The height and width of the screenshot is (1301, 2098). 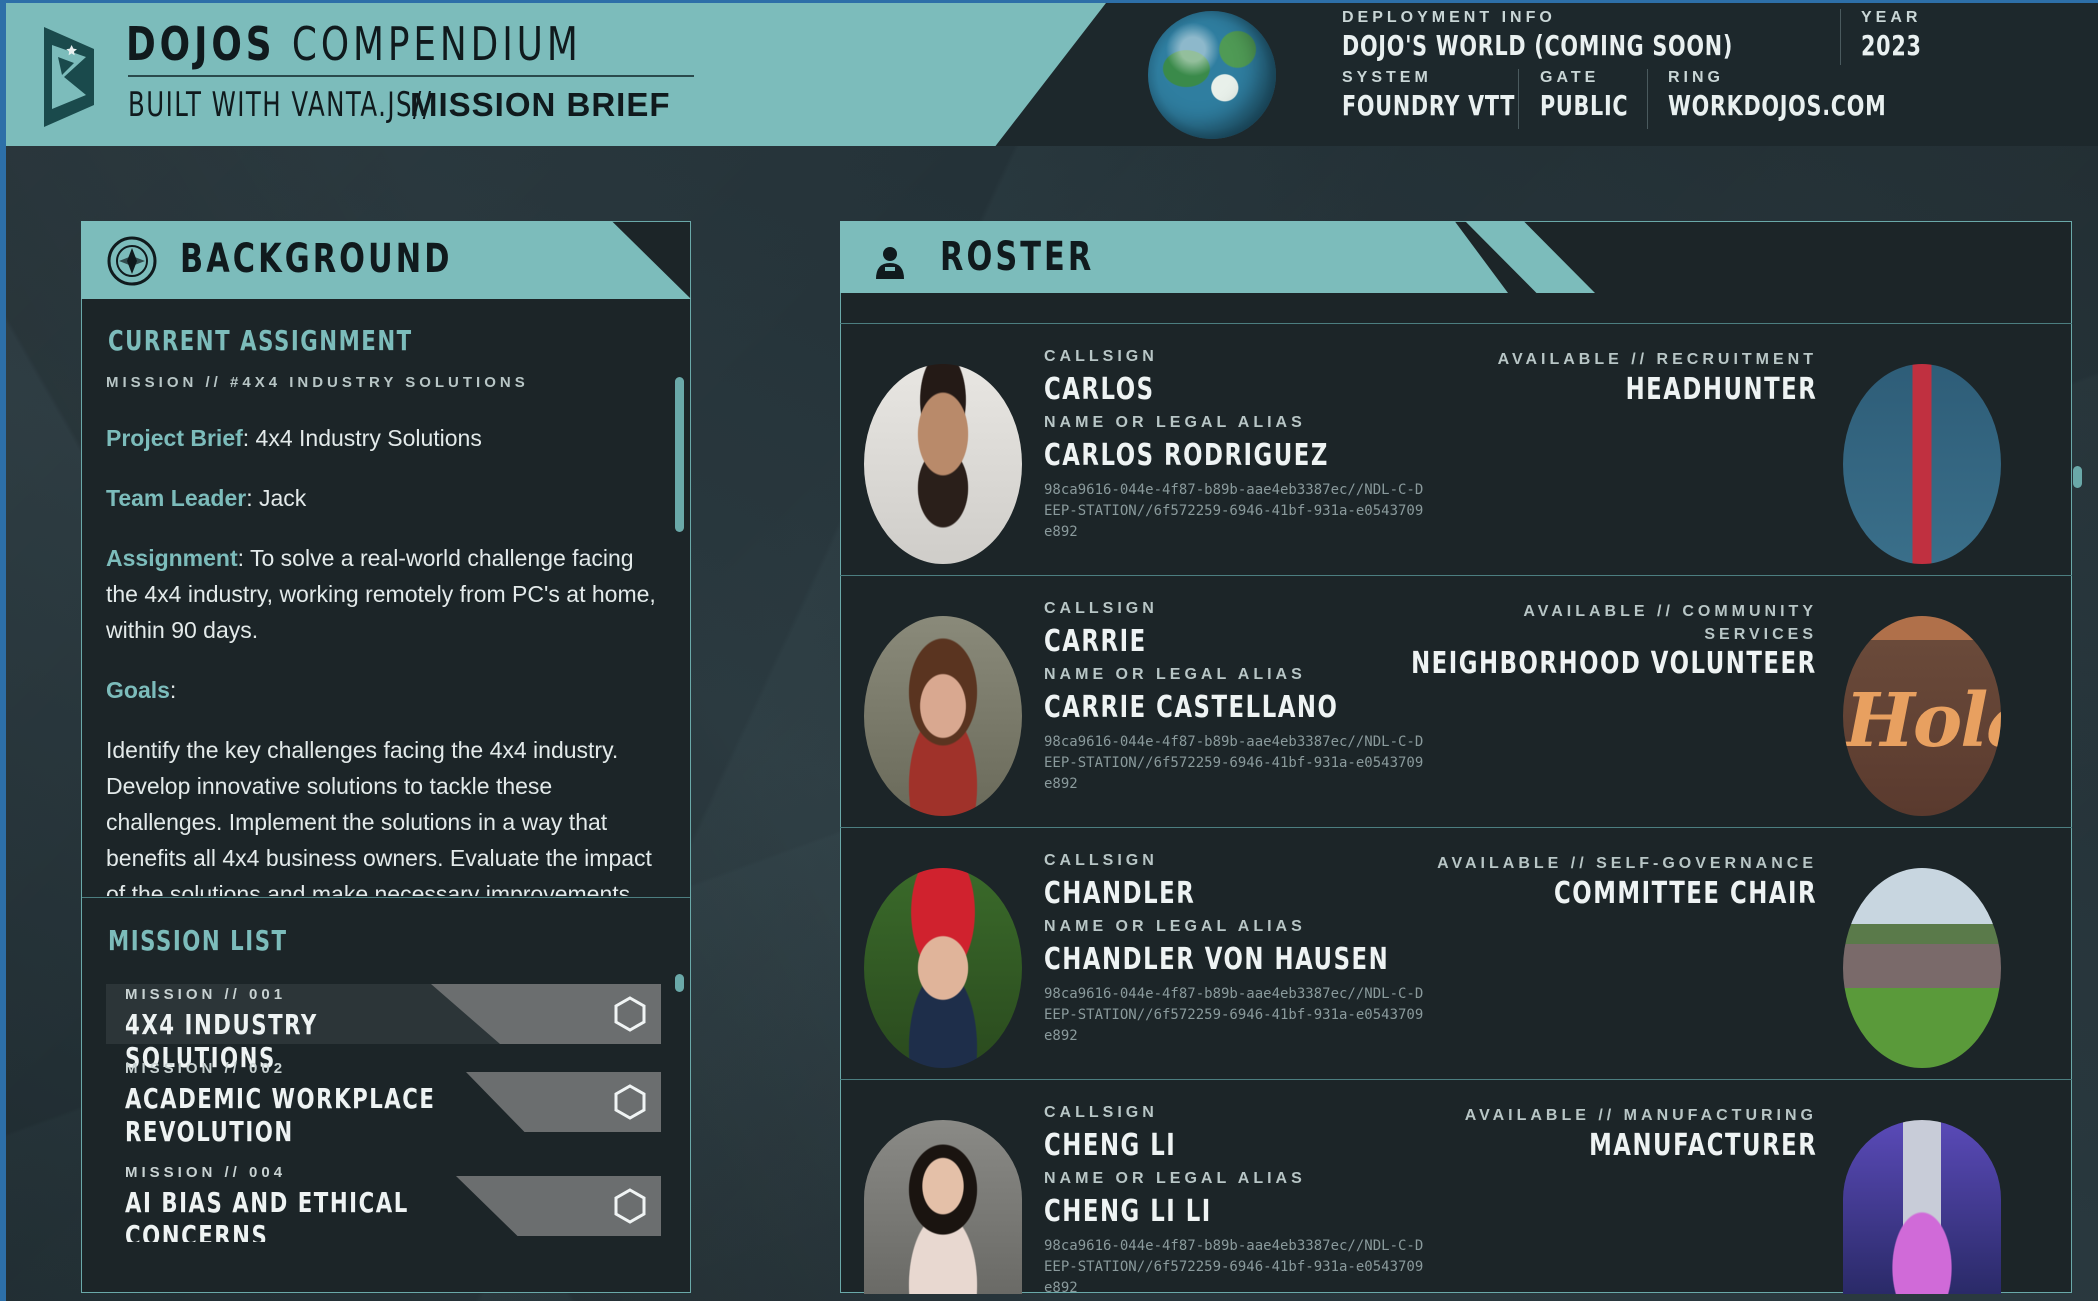 I want to click on project-brief-value: : 4x4 Industry Solutions, so click(x=362, y=438).